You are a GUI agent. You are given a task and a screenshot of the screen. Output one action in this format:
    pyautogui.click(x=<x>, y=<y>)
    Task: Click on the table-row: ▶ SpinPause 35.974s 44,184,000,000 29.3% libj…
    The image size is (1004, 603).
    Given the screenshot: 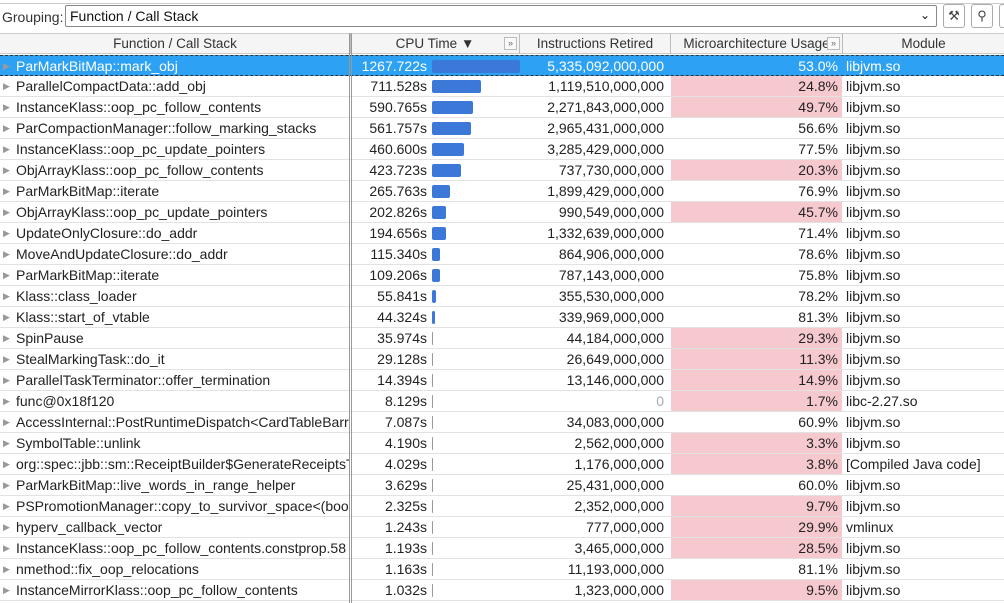 What is the action you would take?
    pyautogui.click(x=502, y=338)
    